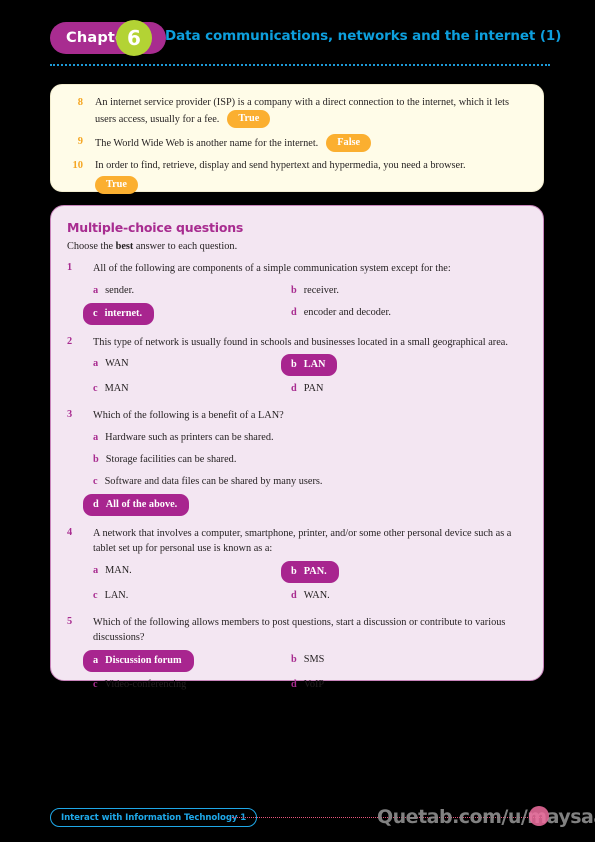 Image resolution: width=595 pixels, height=842 pixels. I want to click on option-text: SMS, so click(314, 659).